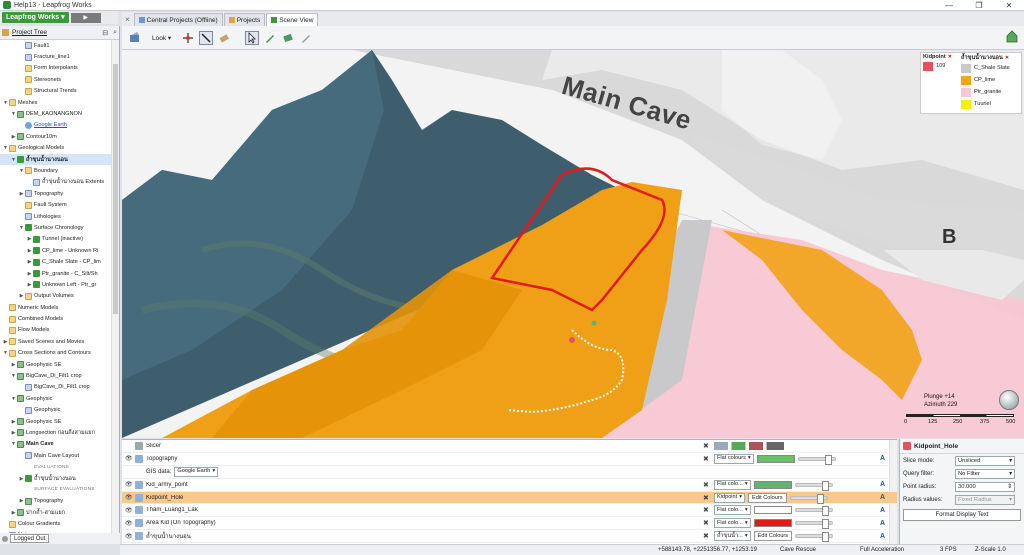 The height and width of the screenshot is (555, 1024). Describe the element at coordinates (775, 458) in the screenshot. I see `colour-swatch` at that location.